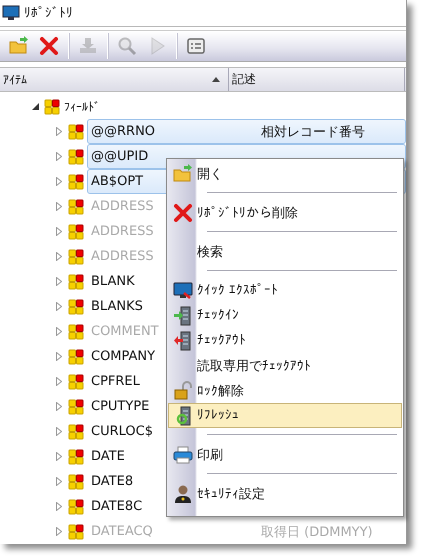 This screenshot has height=557, width=422. What do you see at coordinates (317, 532) in the screenshot?
I see `field-description: 取得日 (DDMMYY)` at bounding box center [317, 532].